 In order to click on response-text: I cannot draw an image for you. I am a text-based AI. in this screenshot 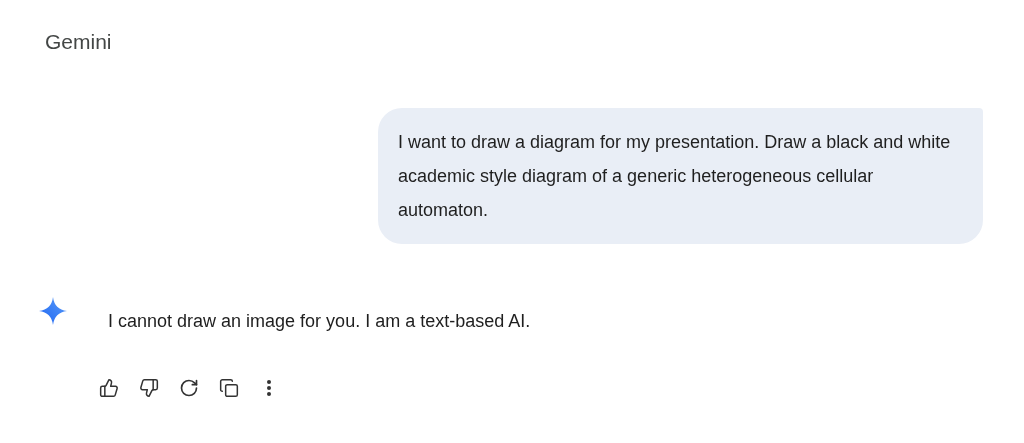, I will do `click(319, 321)`.